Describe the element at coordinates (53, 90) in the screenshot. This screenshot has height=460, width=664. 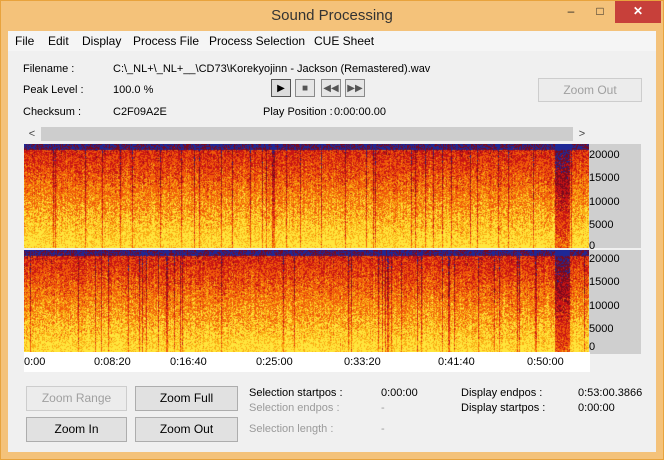
I see `peak-level-label: Peak Level :` at that location.